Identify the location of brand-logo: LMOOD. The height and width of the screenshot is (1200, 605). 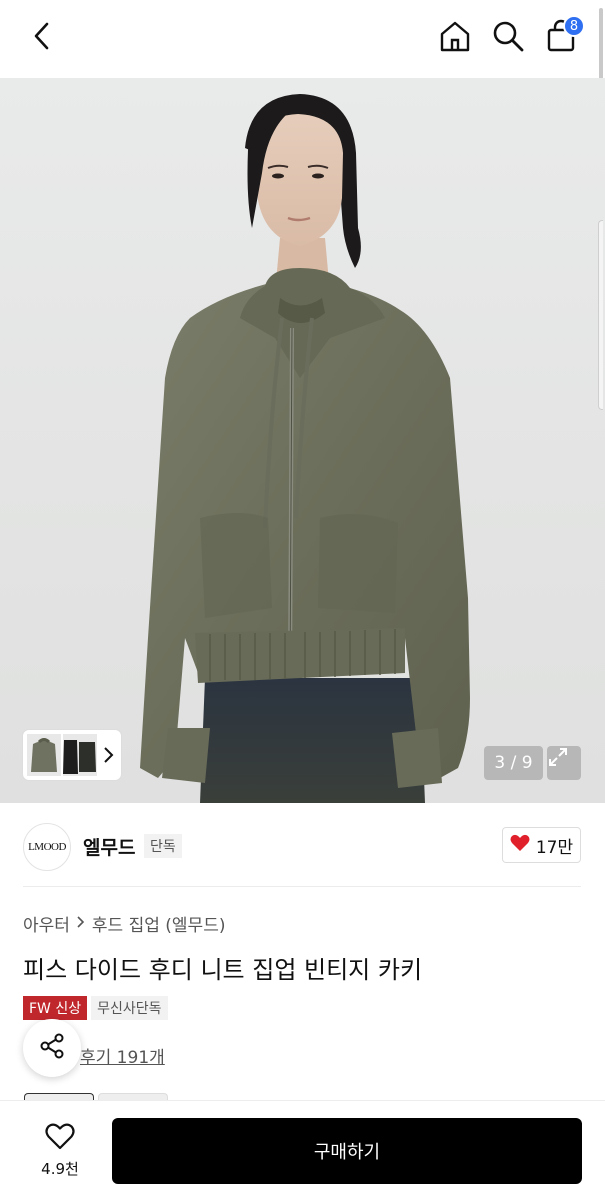
(47, 847).